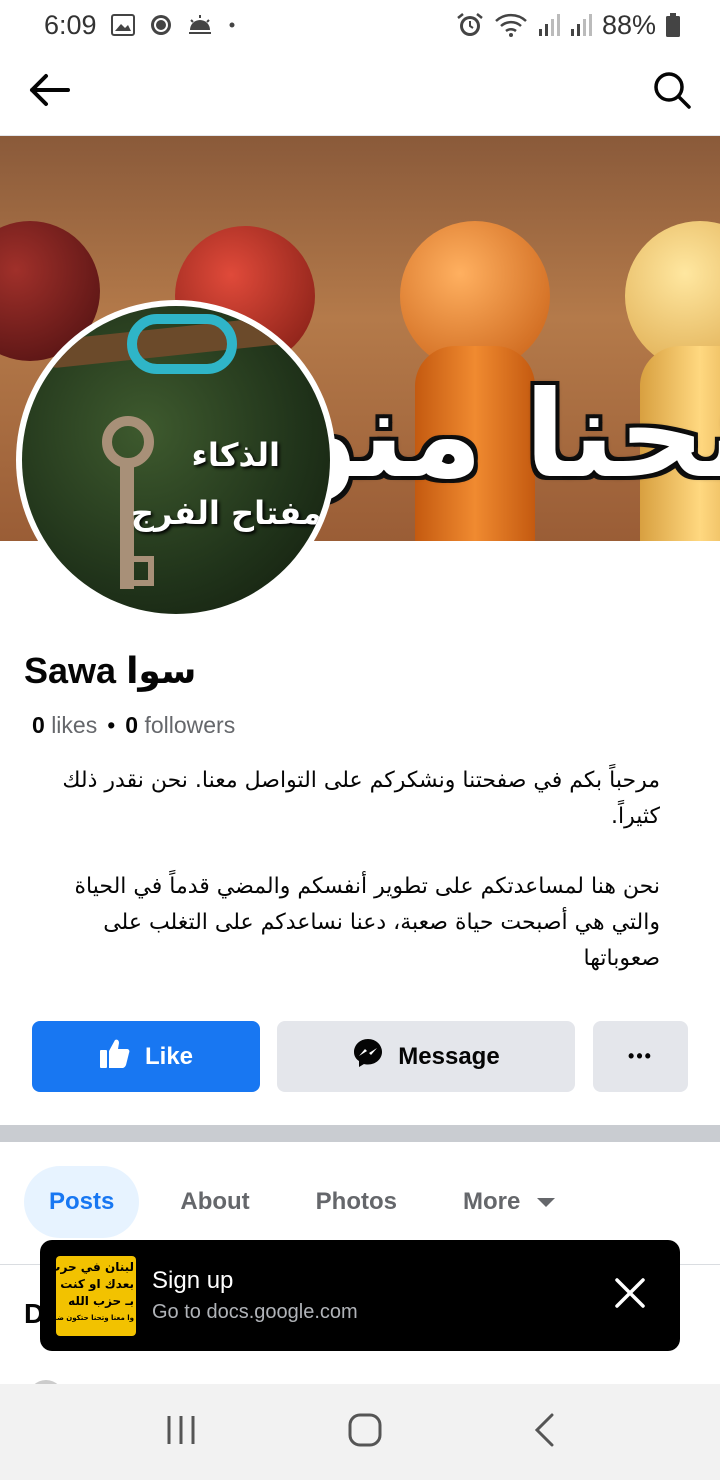 Image resolution: width=720 pixels, height=1480 pixels. Describe the element at coordinates (101, 1300) in the screenshot. I see `thumb-line-3: بـ حزب الله` at that location.